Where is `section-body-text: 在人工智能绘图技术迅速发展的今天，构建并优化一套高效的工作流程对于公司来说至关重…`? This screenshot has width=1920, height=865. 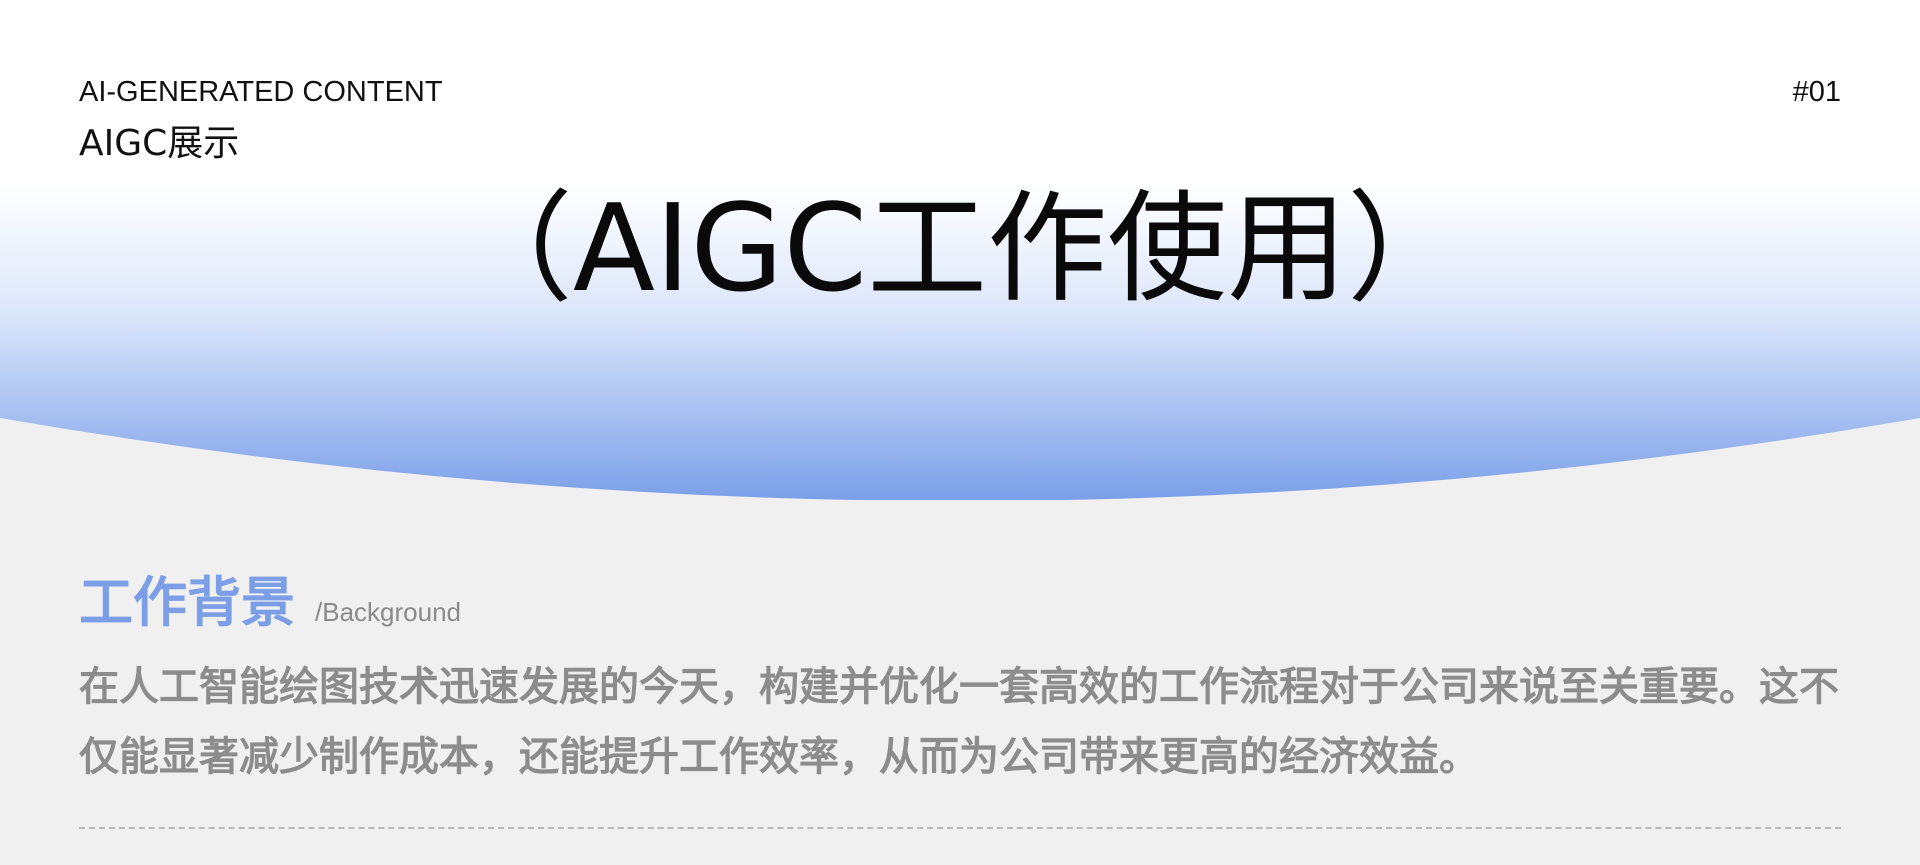 section-body-text: 在人工智能绘图技术迅速发展的今天，构建并优化一套高效的工作流程对于公司来说至关重… is located at coordinates (959, 722).